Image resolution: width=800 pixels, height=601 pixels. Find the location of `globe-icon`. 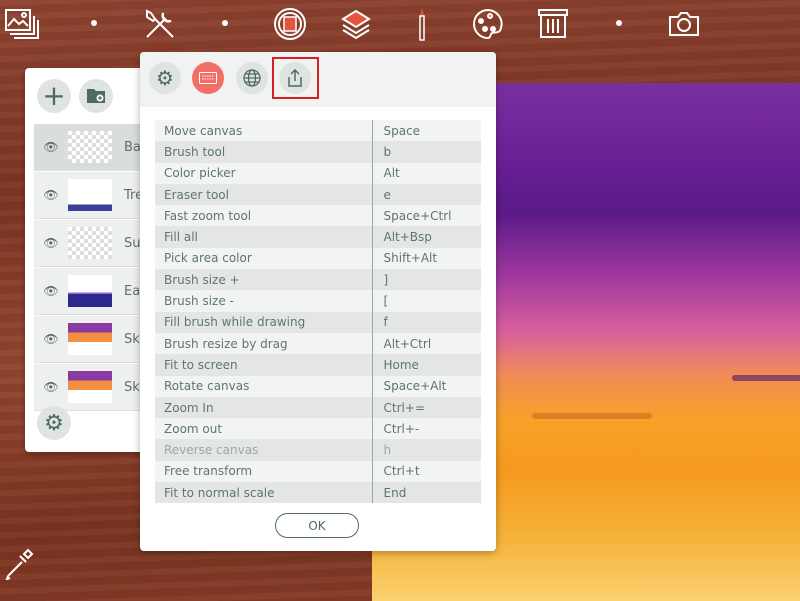

globe-icon is located at coordinates (252, 78).